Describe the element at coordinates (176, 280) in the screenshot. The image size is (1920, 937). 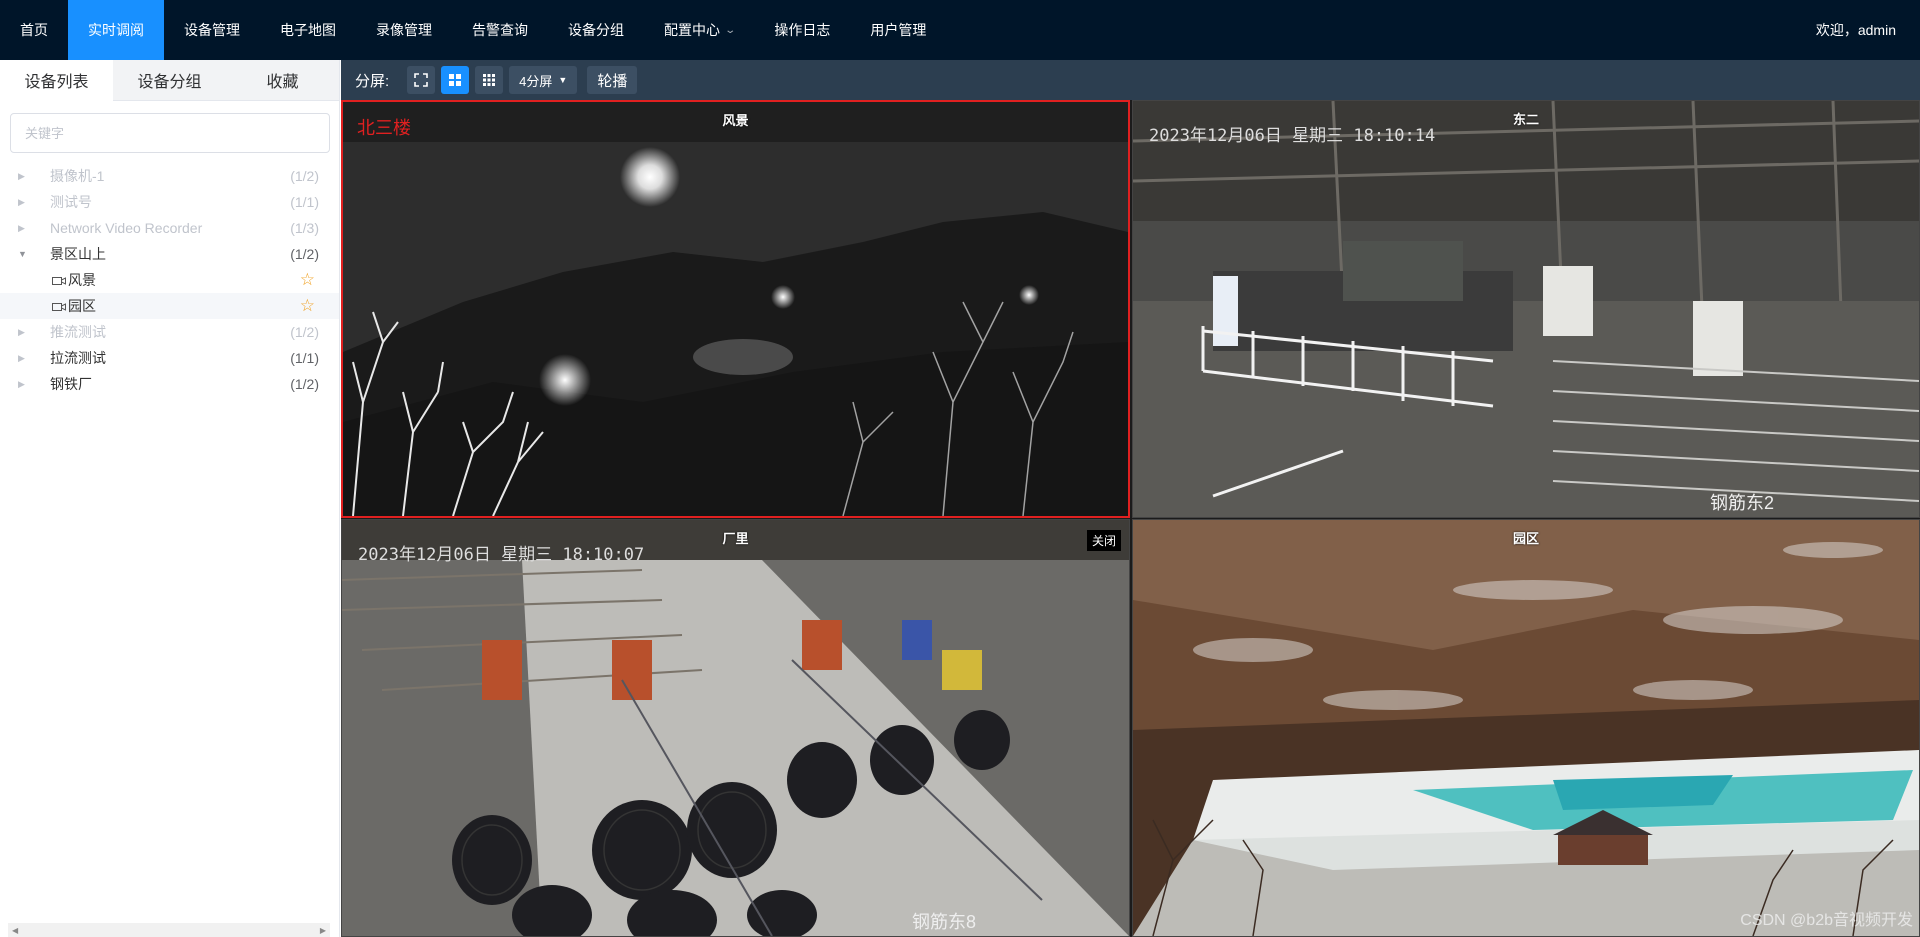
I see `tree-channel-label: 风景` at that location.